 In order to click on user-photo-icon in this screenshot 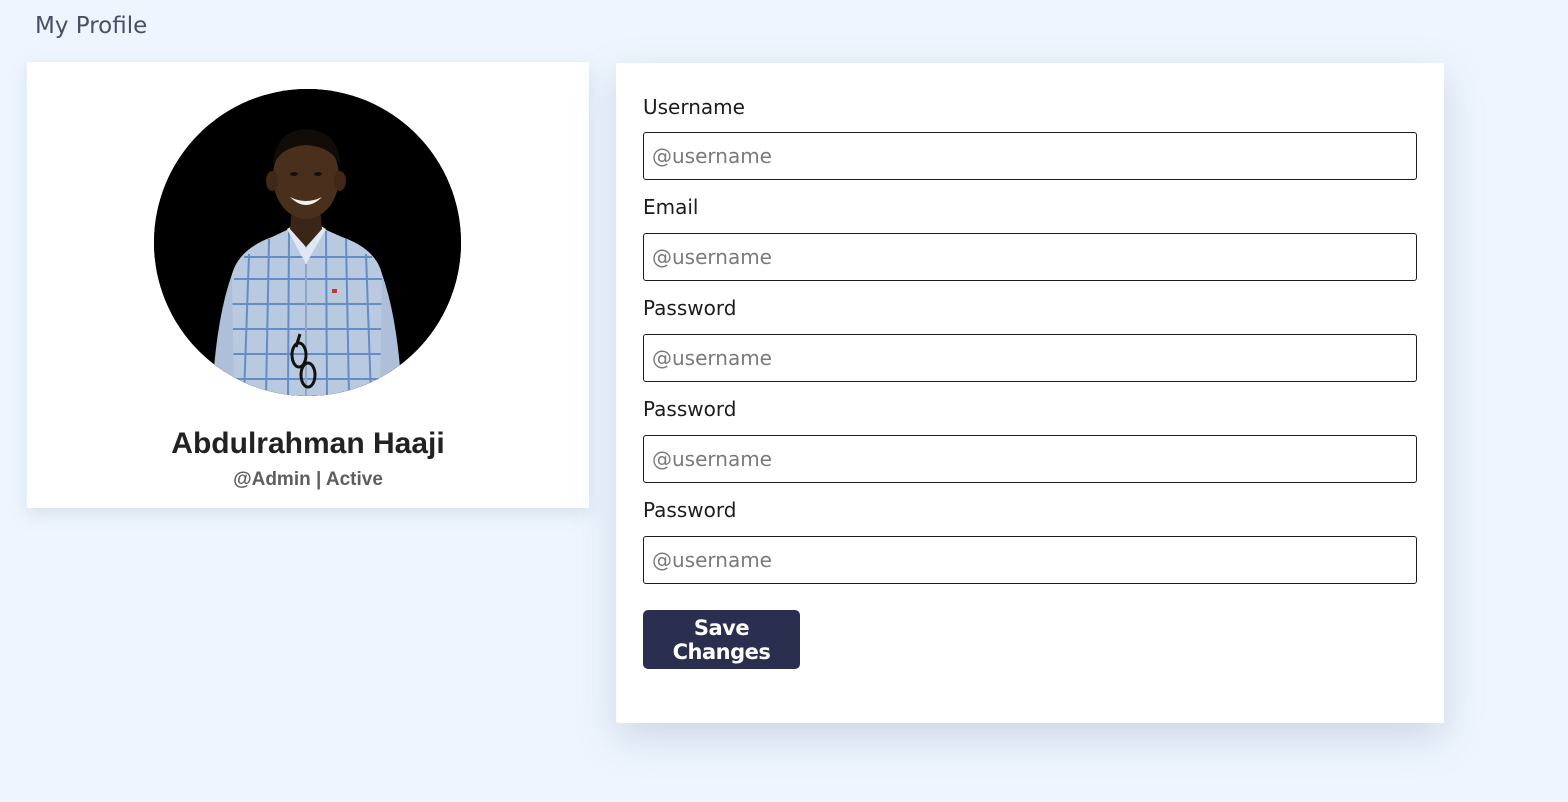, I will do `click(307, 242)`.